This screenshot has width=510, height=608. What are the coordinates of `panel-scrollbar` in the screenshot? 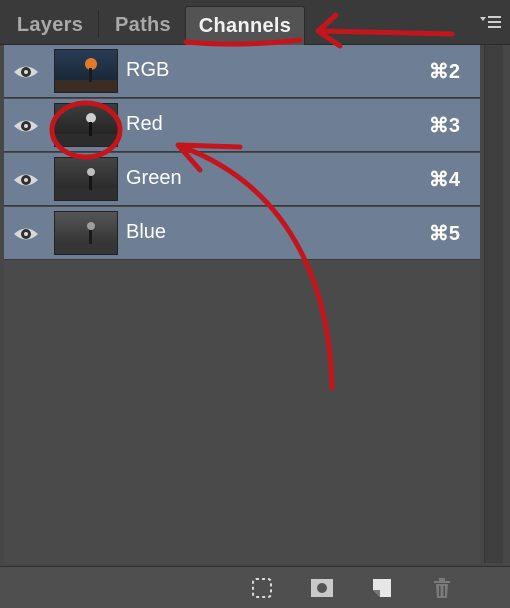 It's located at (493, 304).